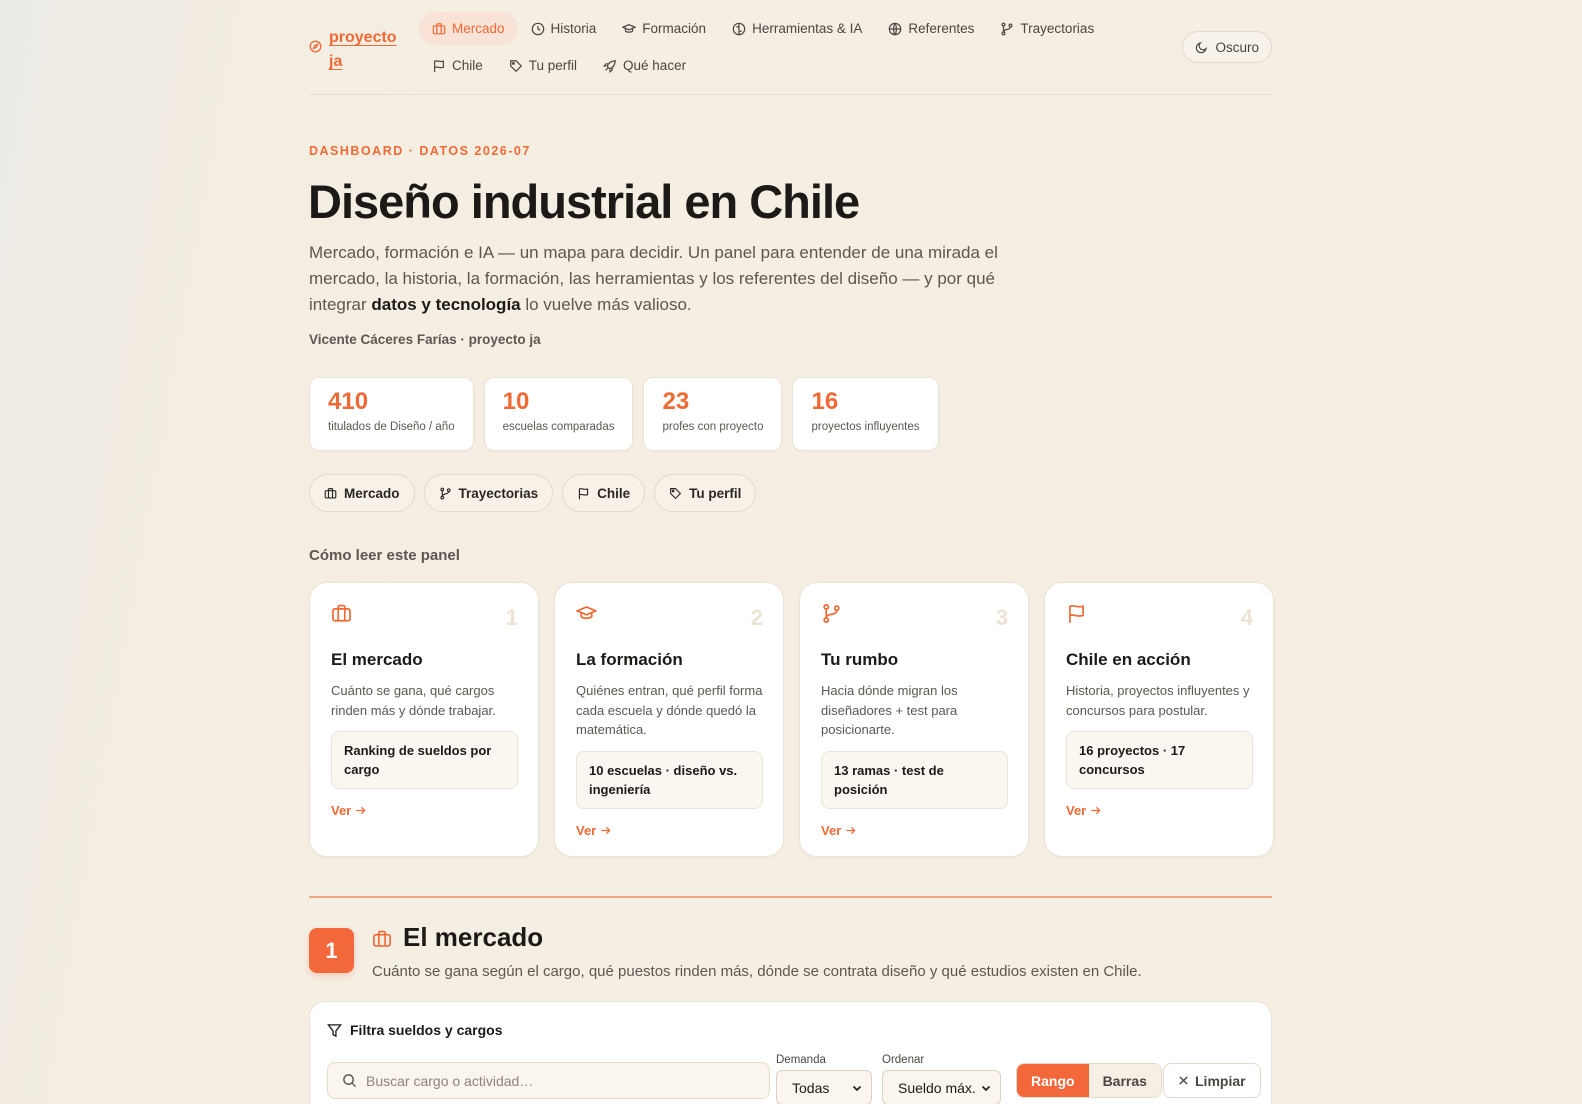 Image resolution: width=1582 pixels, height=1104 pixels. What do you see at coordinates (561, 1080) in the screenshot?
I see `search-input` at bounding box center [561, 1080].